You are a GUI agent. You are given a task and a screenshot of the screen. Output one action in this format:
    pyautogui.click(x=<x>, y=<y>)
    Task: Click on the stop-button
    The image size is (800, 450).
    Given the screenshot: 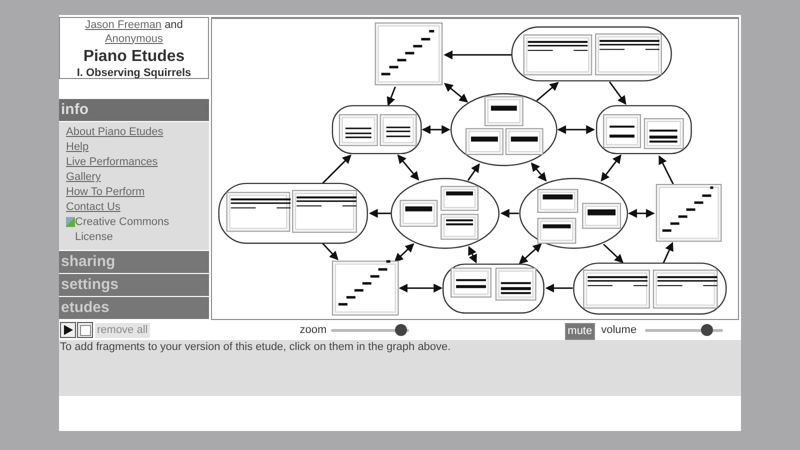 What is the action you would take?
    pyautogui.click(x=85, y=330)
    